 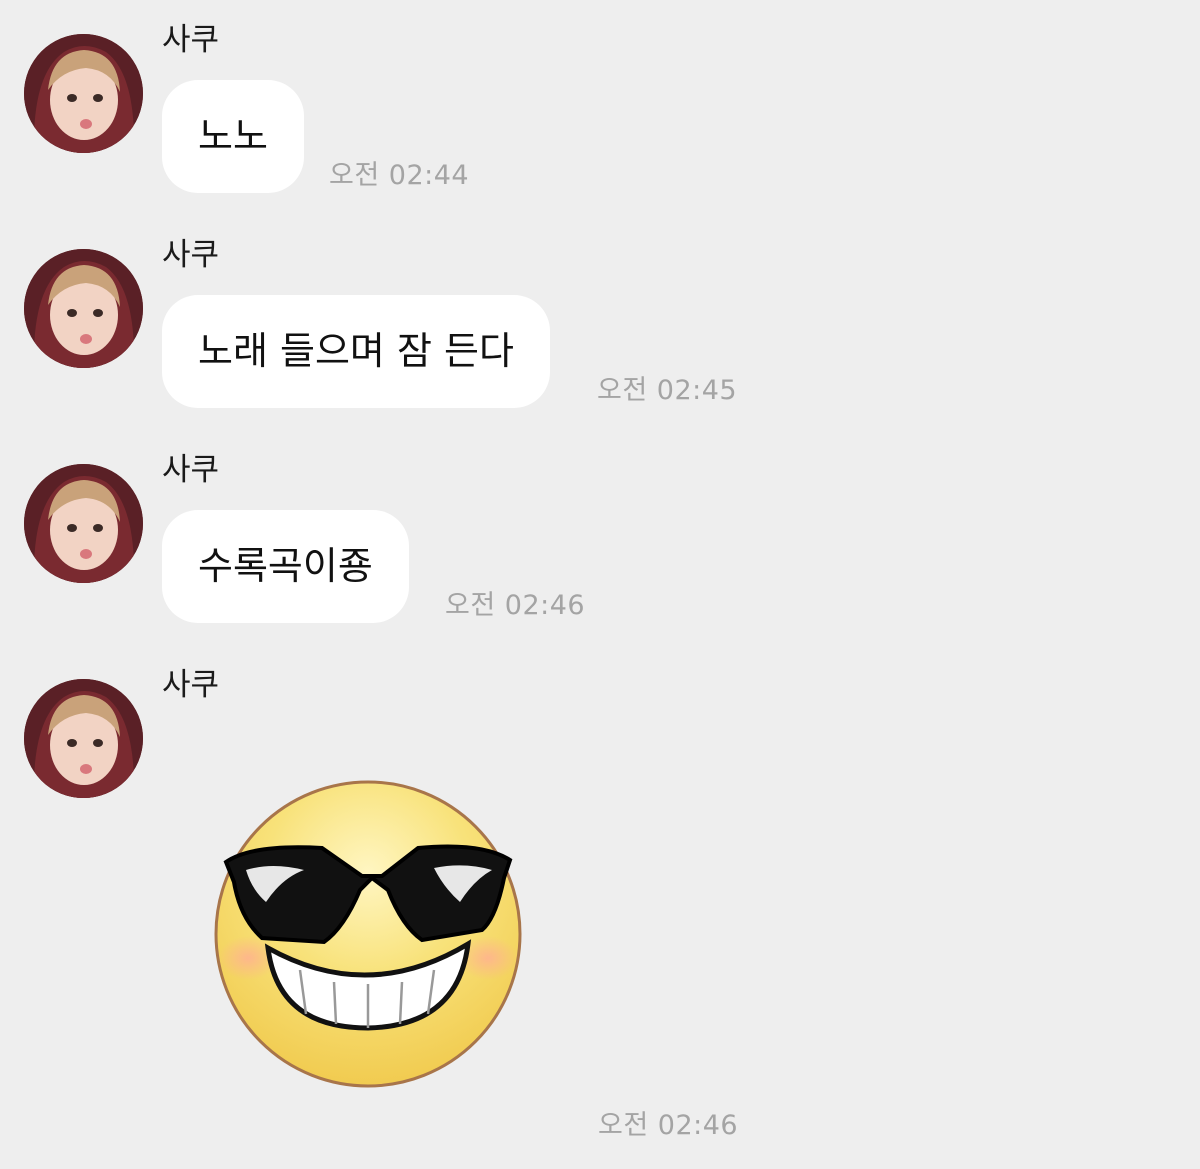 I want to click on message-bubble: 노래 들으며 잠 든다, so click(x=356, y=351).